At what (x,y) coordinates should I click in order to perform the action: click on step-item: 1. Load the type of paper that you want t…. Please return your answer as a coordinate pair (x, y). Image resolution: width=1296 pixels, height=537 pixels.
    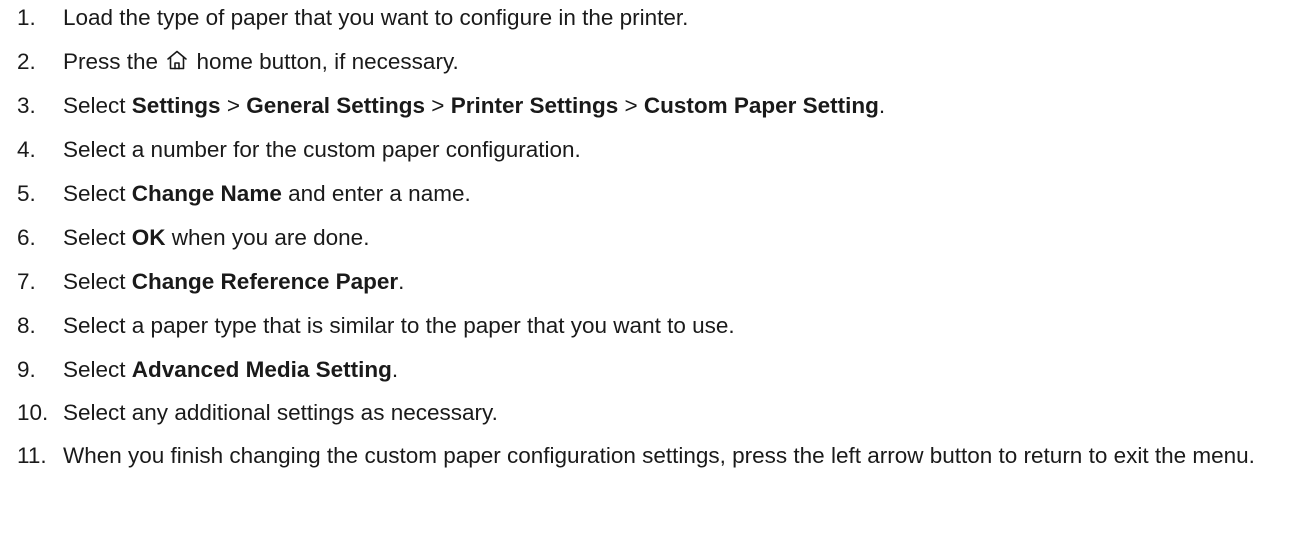
    Looking at the image, I should click on (648, 17).